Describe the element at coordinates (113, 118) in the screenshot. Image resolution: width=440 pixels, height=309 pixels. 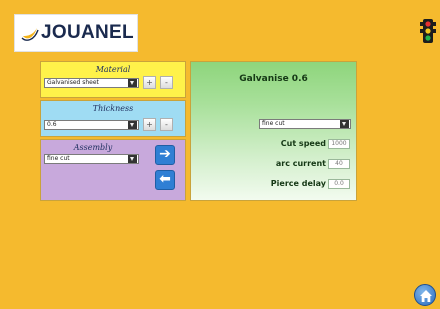
I see `thickness-panel: Thickness 0.6 + -` at that location.